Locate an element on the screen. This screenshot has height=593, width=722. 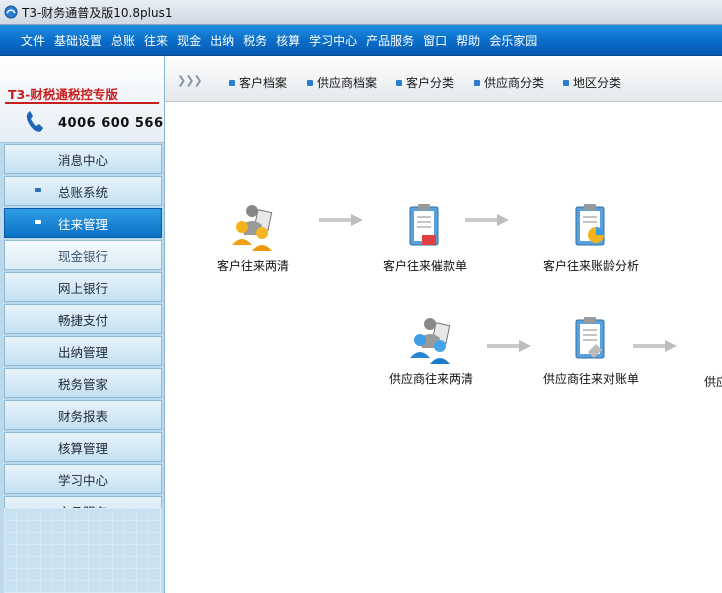
menu-learning-center: 学习中心 is located at coordinates (333, 40).